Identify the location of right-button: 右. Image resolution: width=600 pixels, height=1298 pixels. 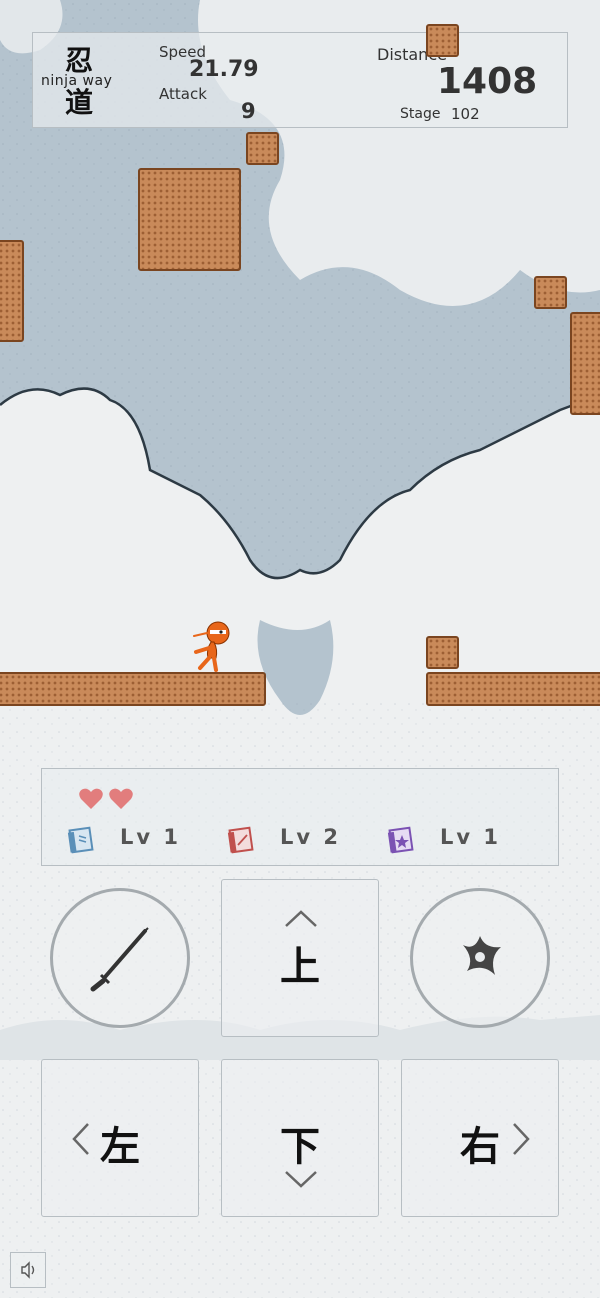
(480, 1138).